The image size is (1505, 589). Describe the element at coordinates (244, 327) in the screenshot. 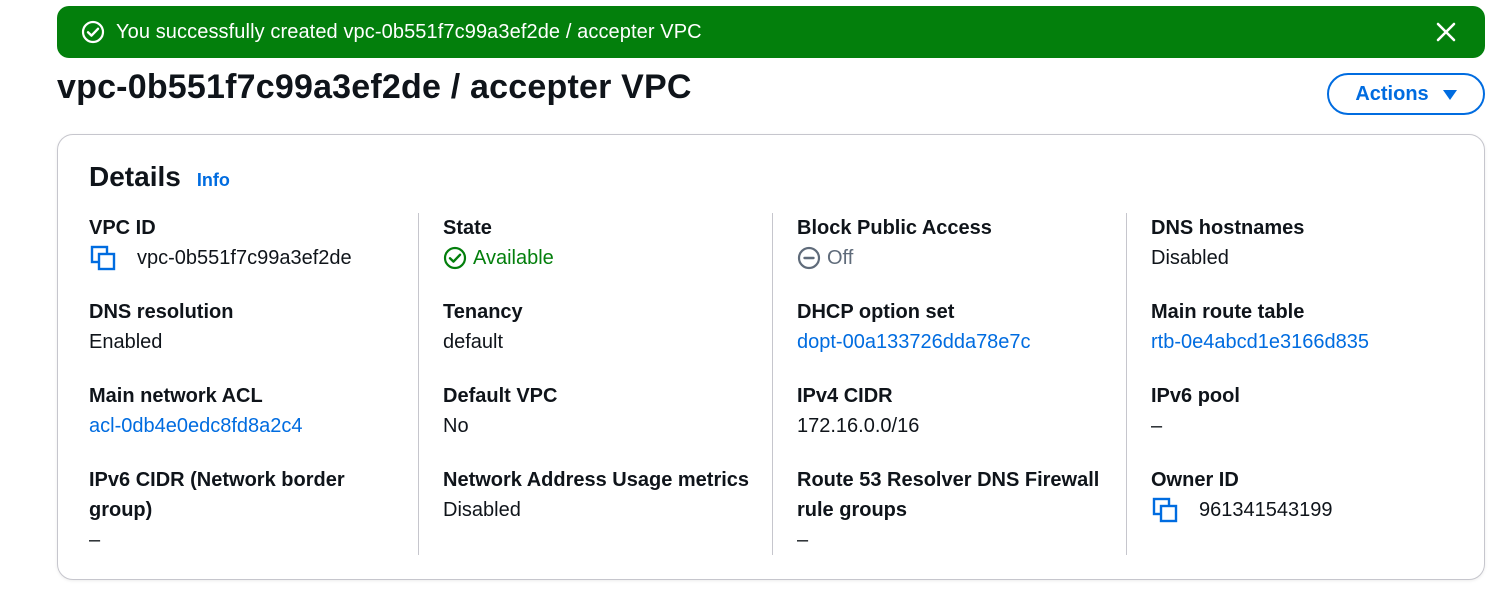

I see `field-dns-resolution: DNS resolution Enabled` at that location.